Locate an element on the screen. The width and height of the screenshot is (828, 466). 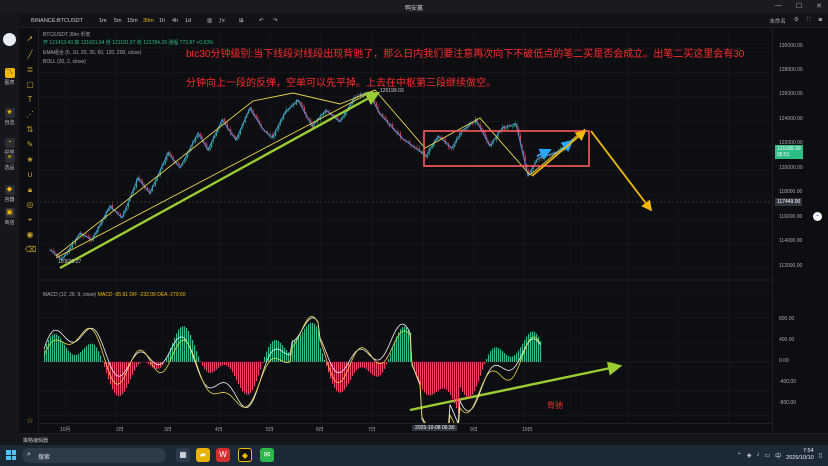
save-layout-button: 未命名 is located at coordinates (777, 21).